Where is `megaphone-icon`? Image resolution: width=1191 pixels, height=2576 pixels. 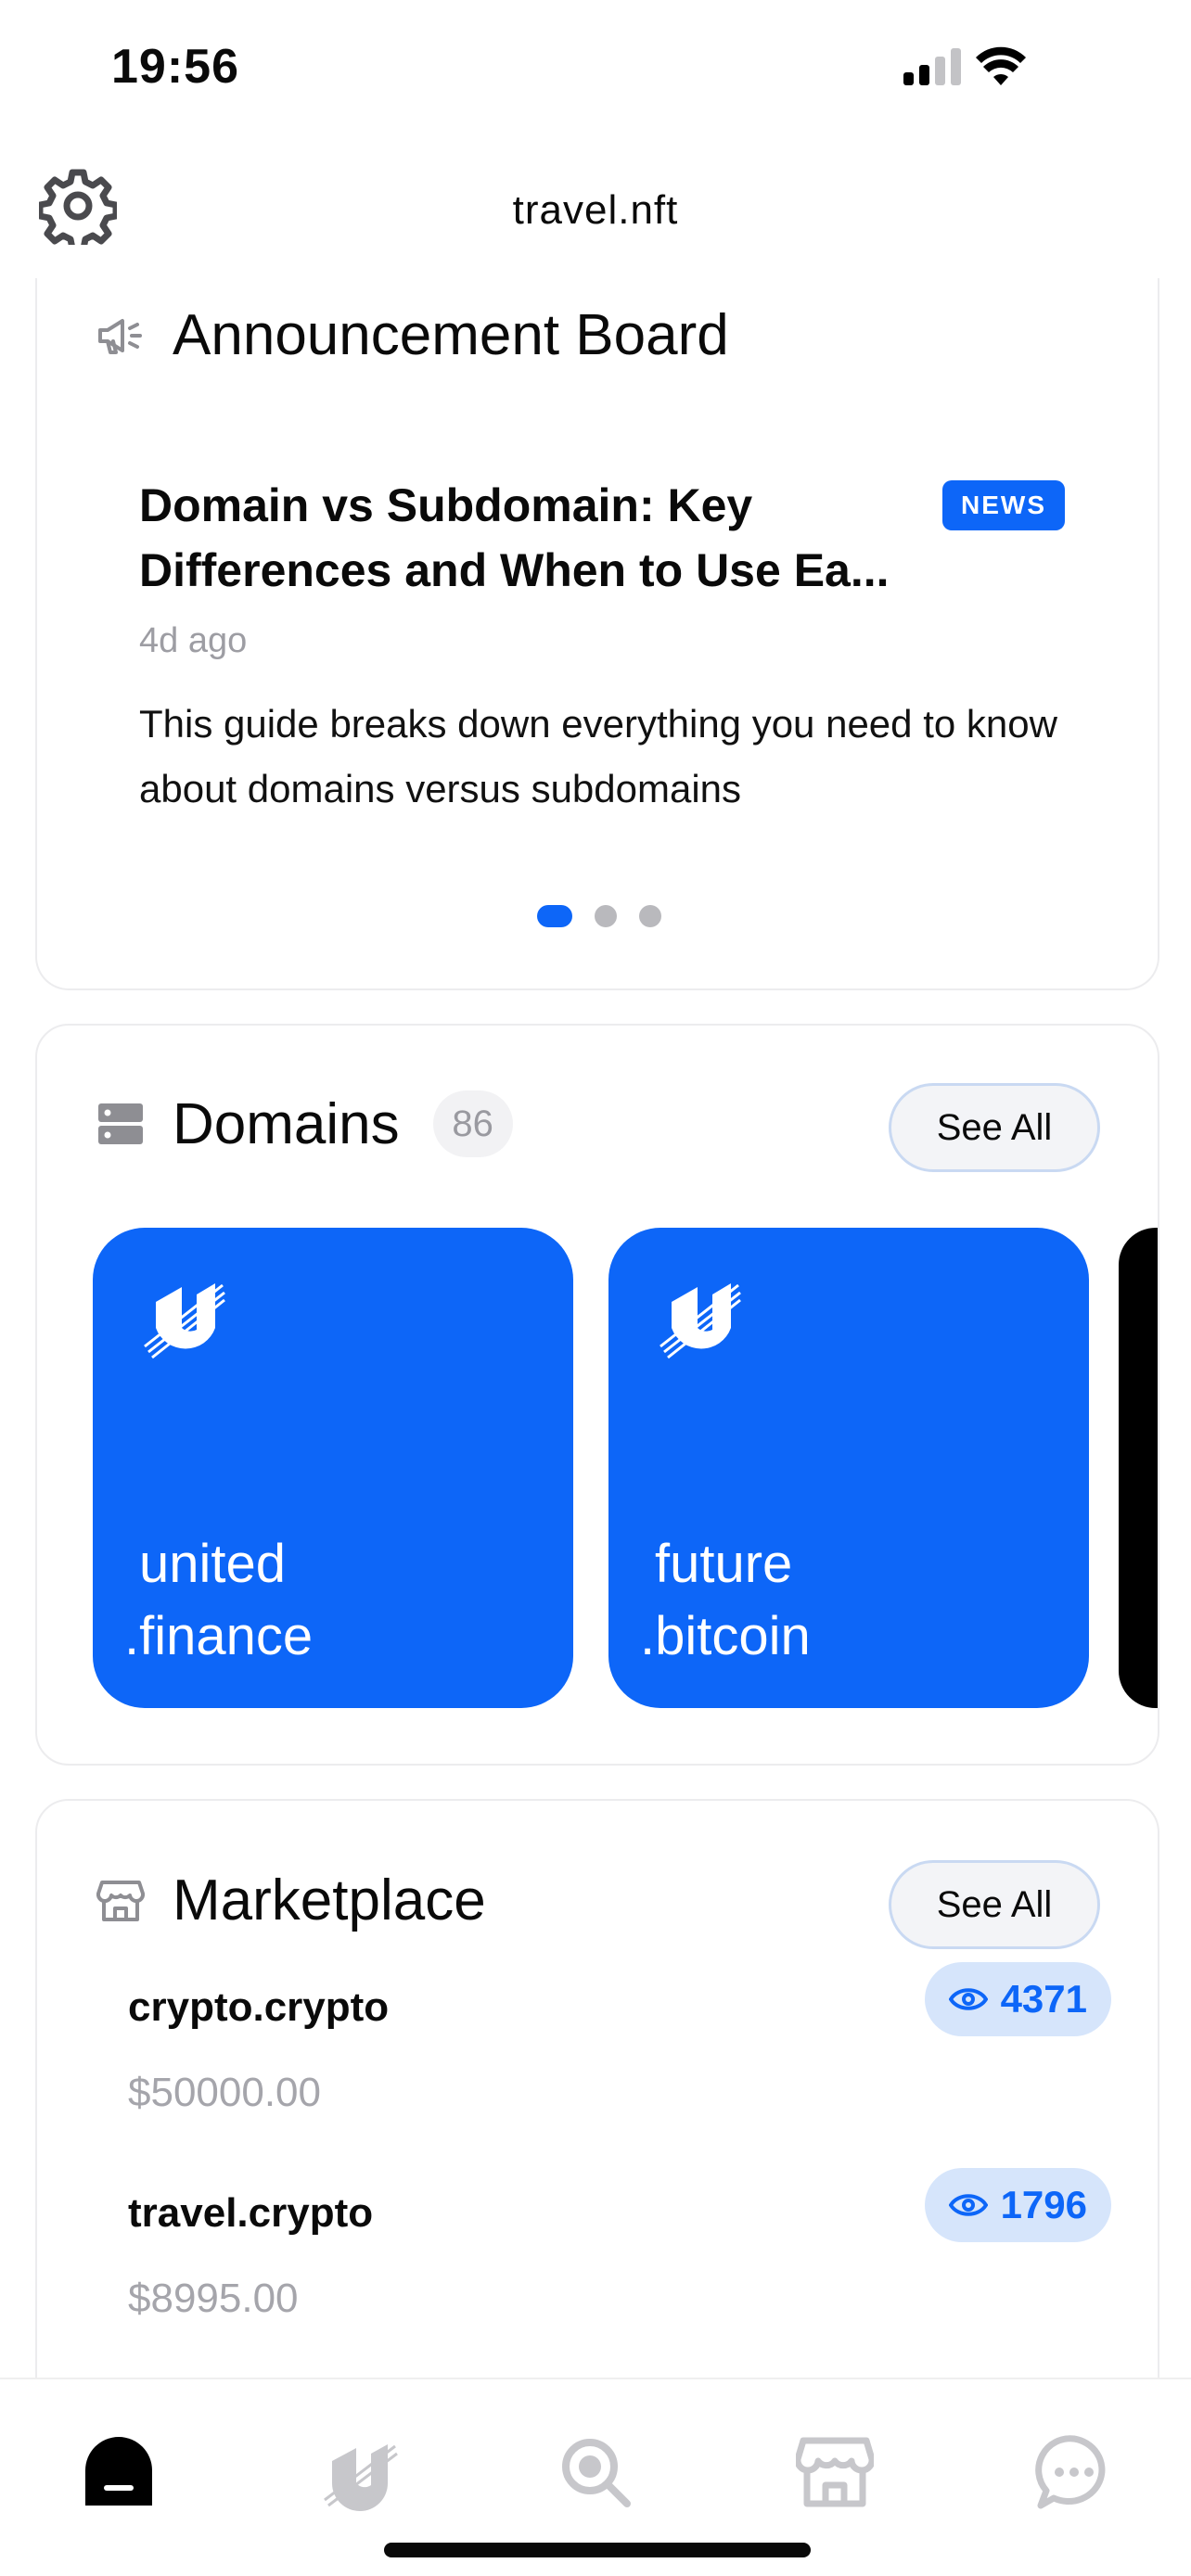
megaphone-icon is located at coordinates (120, 336).